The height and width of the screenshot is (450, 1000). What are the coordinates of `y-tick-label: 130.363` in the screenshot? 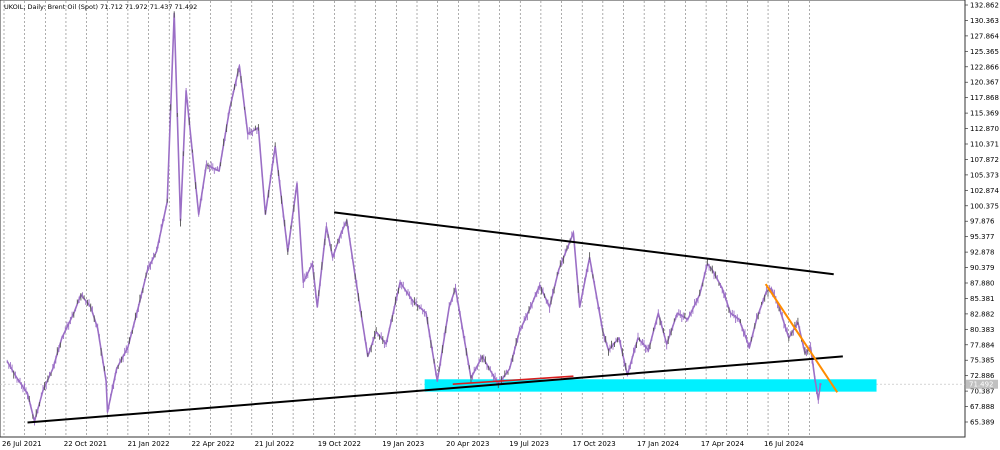 It's located at (984, 21).